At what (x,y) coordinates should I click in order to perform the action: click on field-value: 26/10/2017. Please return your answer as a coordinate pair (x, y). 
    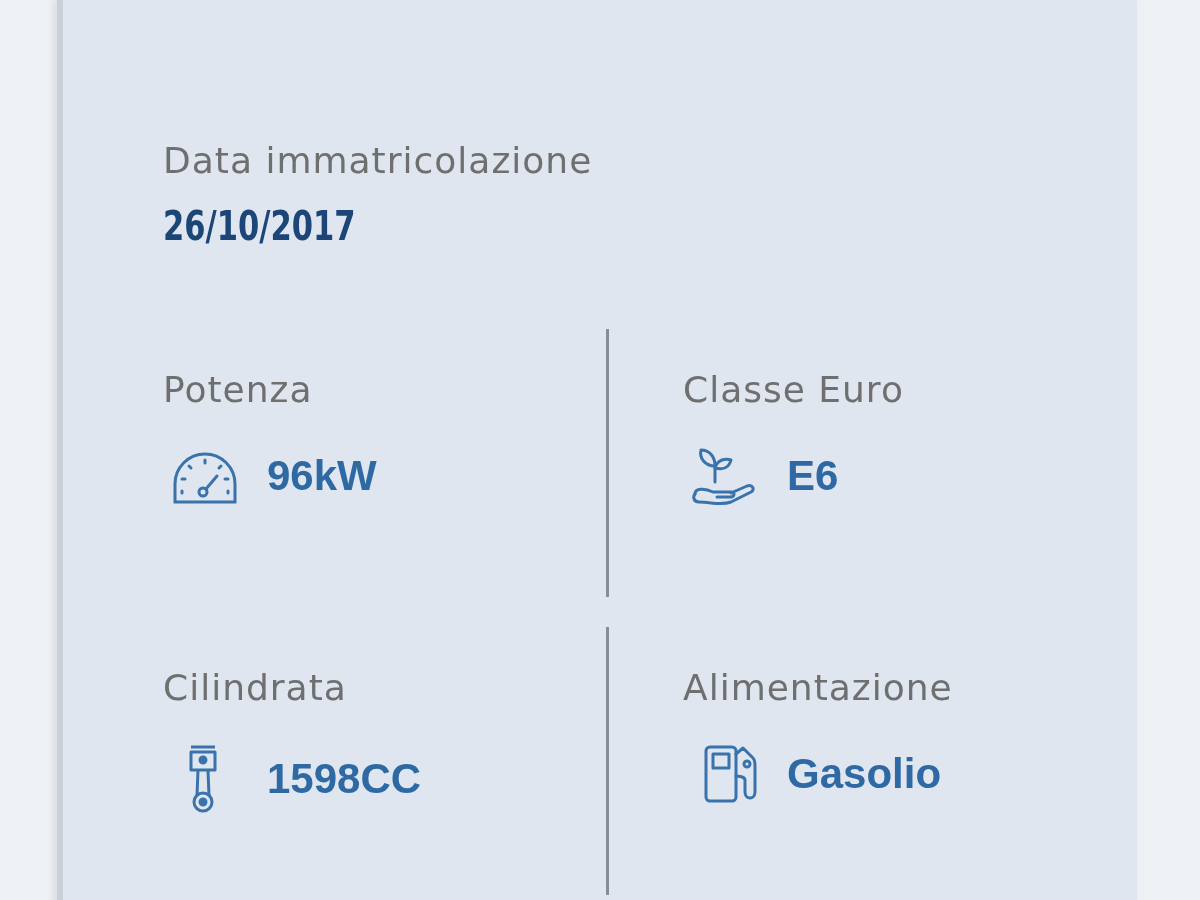
    Looking at the image, I should click on (260, 226).